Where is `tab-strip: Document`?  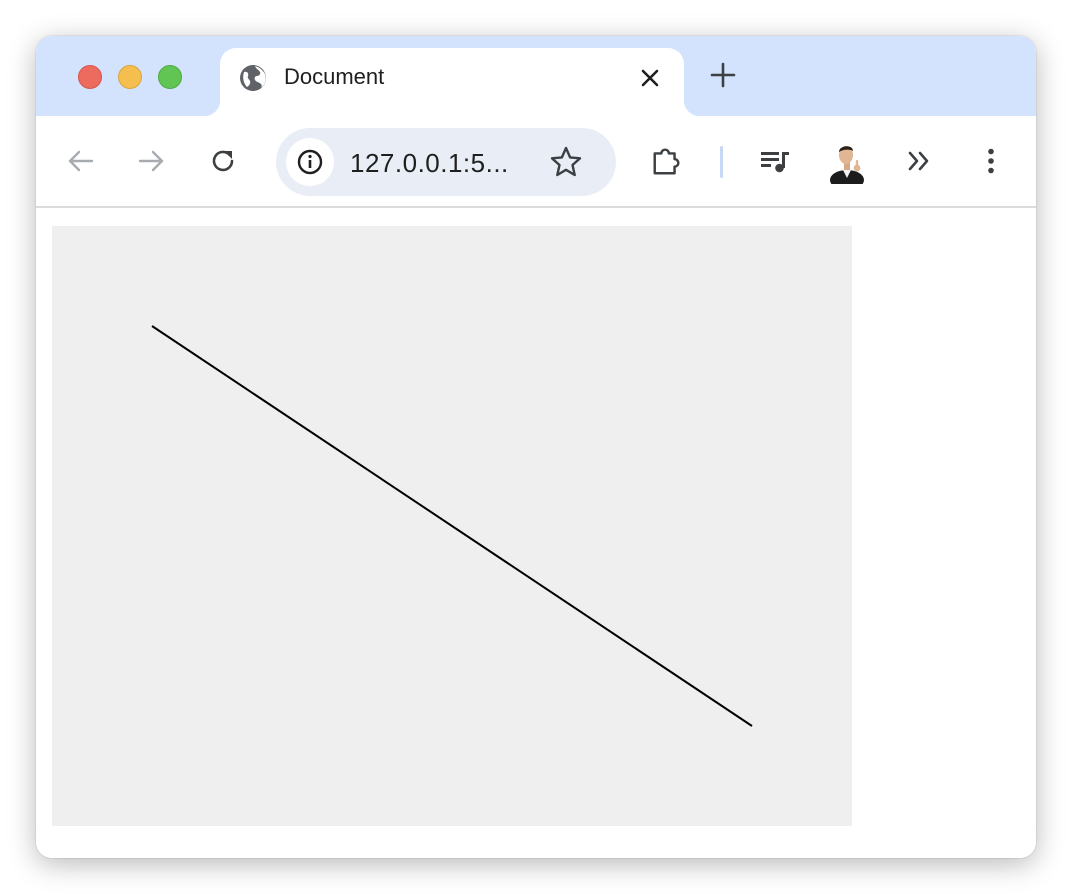 tab-strip: Document is located at coordinates (536, 78).